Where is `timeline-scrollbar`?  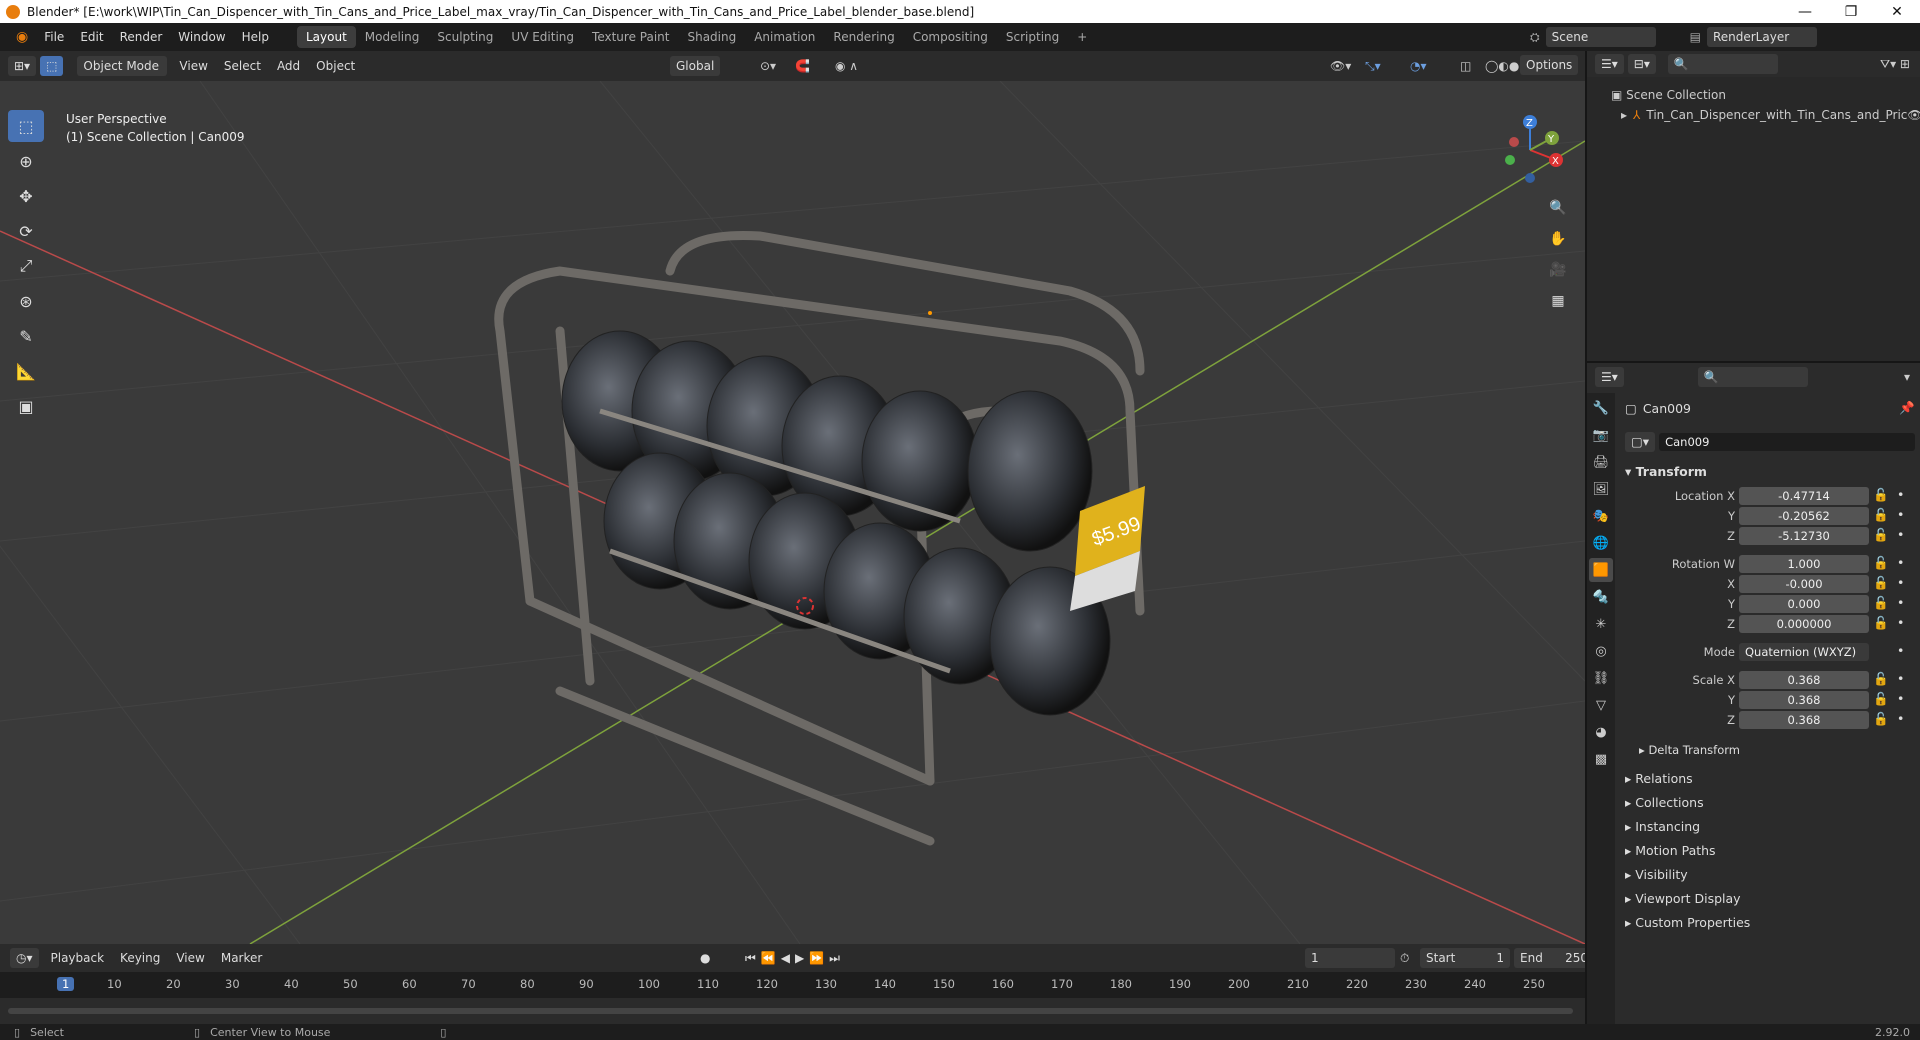
timeline-scrollbar is located at coordinates (790, 1011).